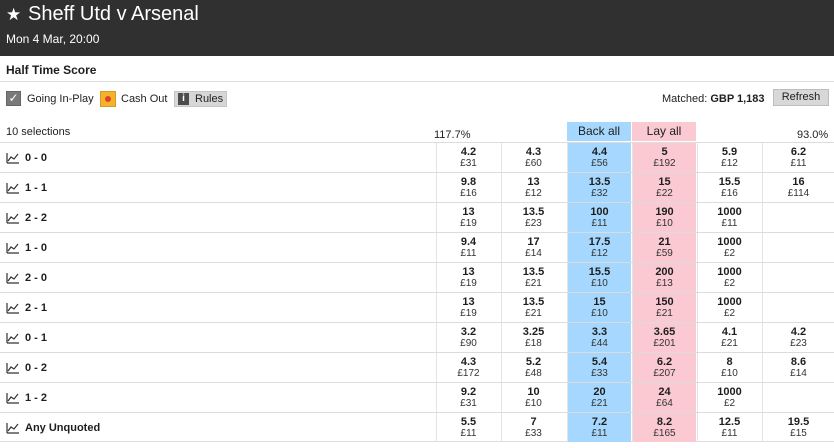  Describe the element at coordinates (599, 187) in the screenshot. I see `price-cell-back-best: 13.5 £32` at that location.